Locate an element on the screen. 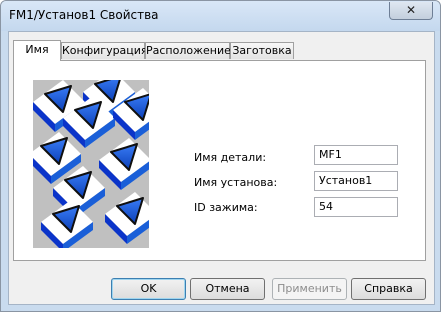 This screenshot has width=441, height=312. help-button: Справка is located at coordinates (388, 289).